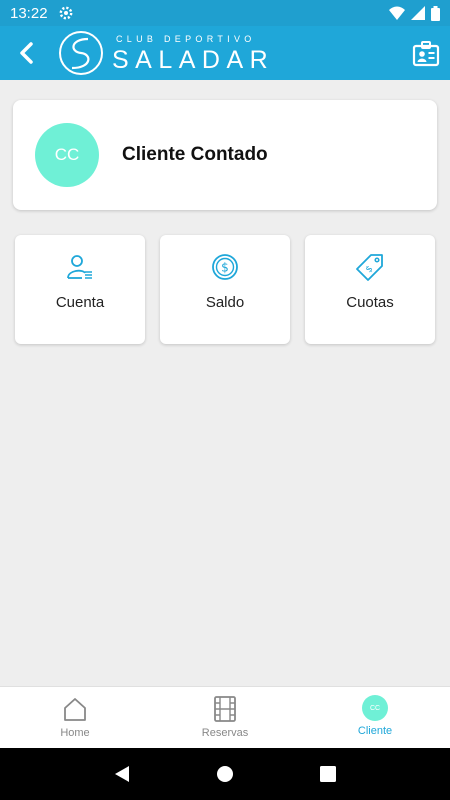 Image resolution: width=450 pixels, height=800 pixels. Describe the element at coordinates (81, 53) in the screenshot. I see `logo-emblem-icon` at that location.